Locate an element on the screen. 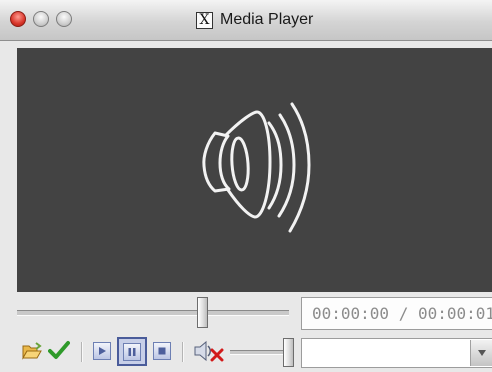 Image resolution: width=492 pixels, height=372 pixels. play-button is located at coordinates (102, 351).